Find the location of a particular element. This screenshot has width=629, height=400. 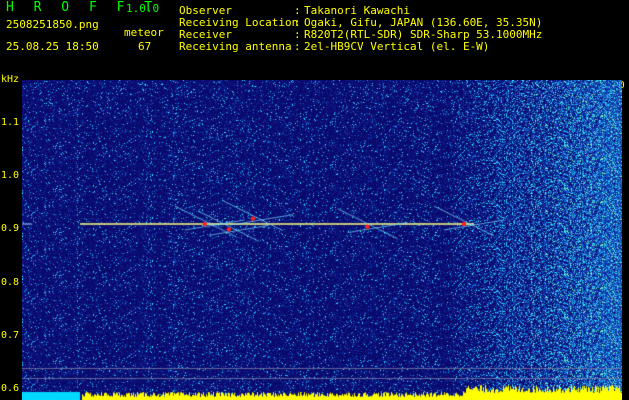

observation-datetime: 25.08.25 18:50 is located at coordinates (52, 46).